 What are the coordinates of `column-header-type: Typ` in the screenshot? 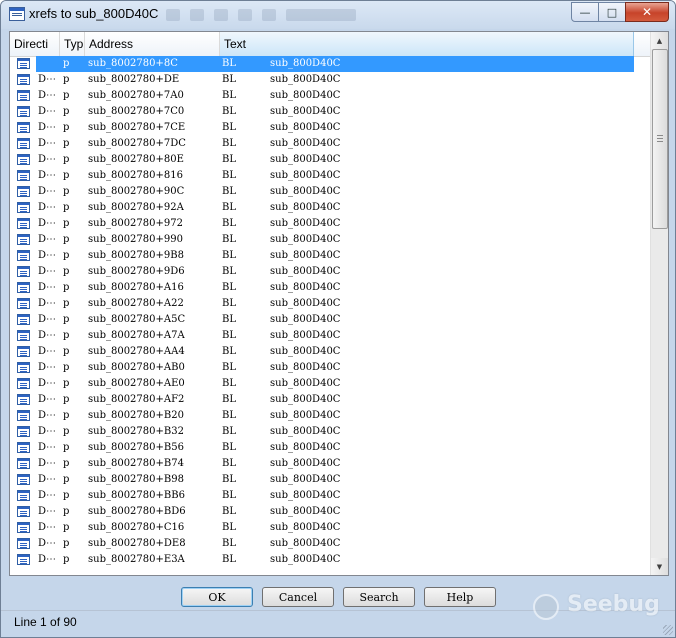 It's located at (72, 44).